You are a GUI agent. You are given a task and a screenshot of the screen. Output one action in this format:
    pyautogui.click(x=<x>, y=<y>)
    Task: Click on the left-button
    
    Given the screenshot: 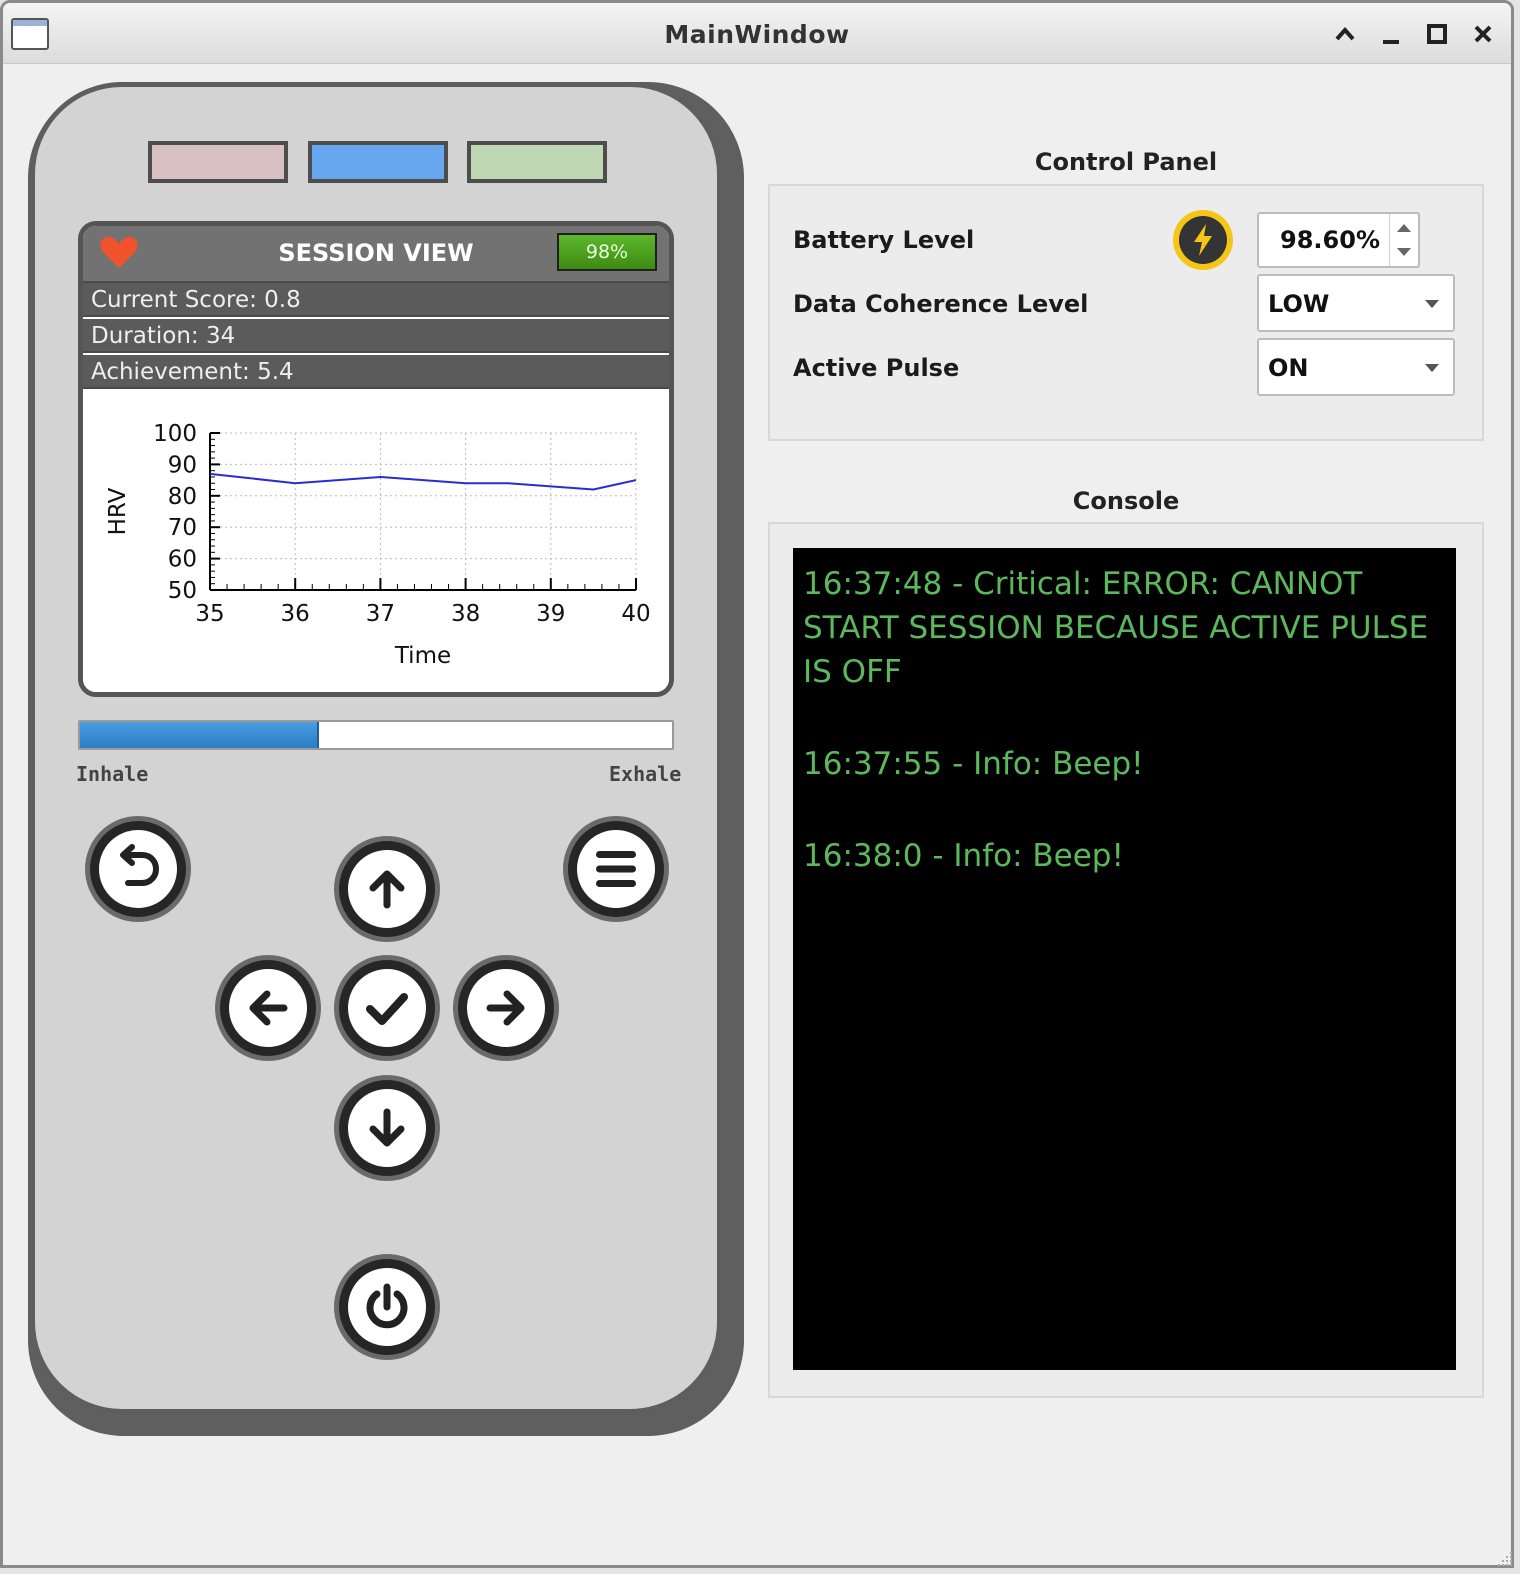 What is the action you would take?
    pyautogui.click(x=268, y=1008)
    